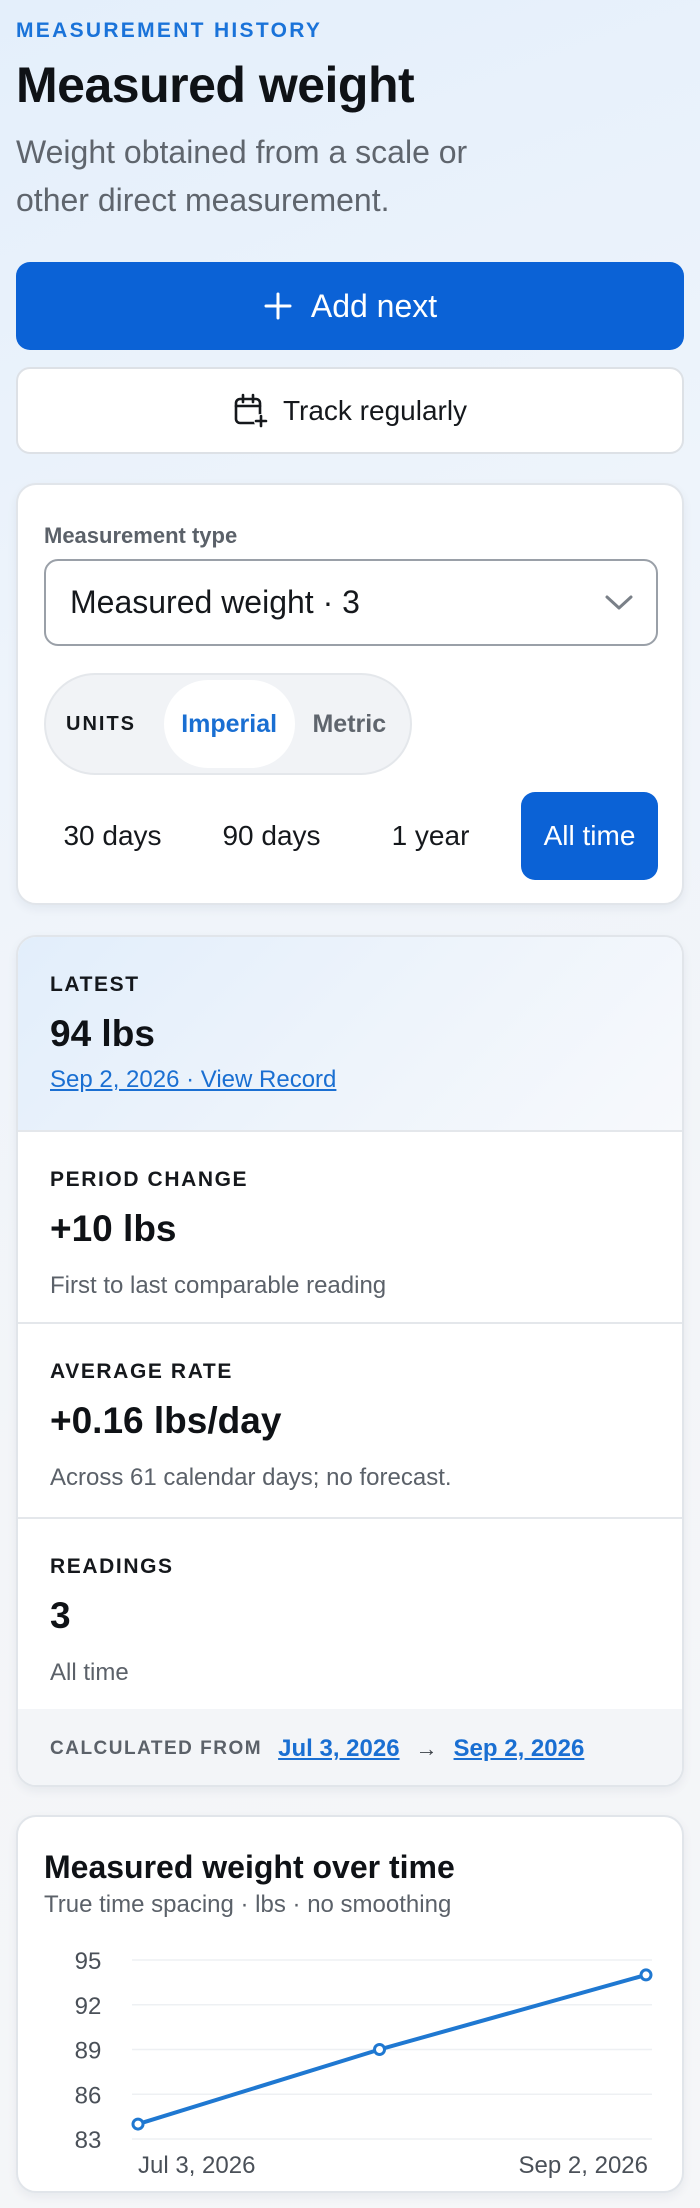 The width and height of the screenshot is (700, 2208). What do you see at coordinates (169, 30) in the screenshot?
I see `page-eyebrow: MEASUREMENT HISTORY` at bounding box center [169, 30].